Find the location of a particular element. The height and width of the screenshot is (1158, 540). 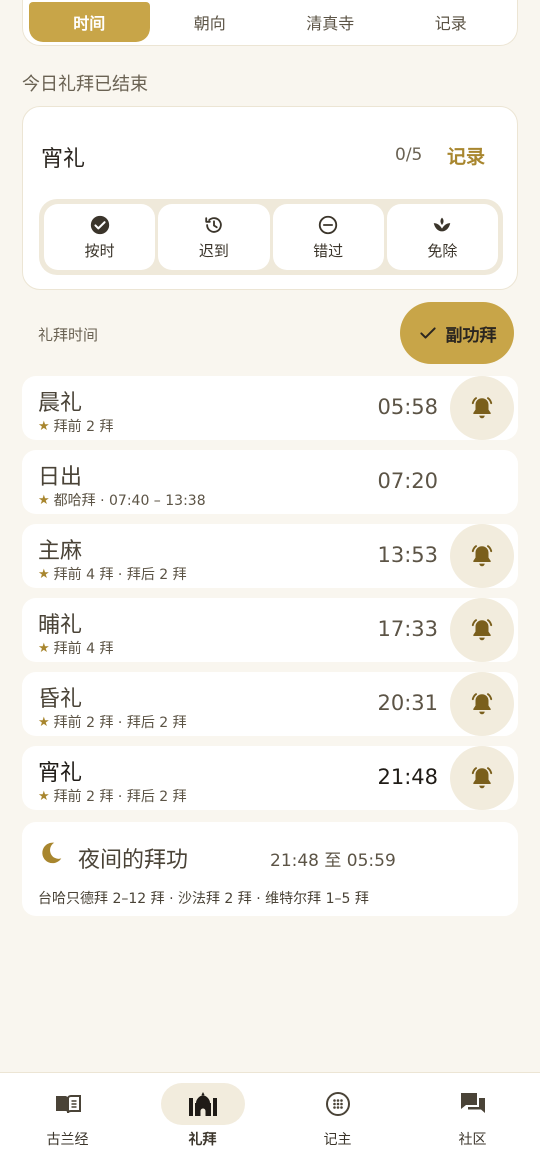

prayer-name: 日出 is located at coordinates (60, 477).